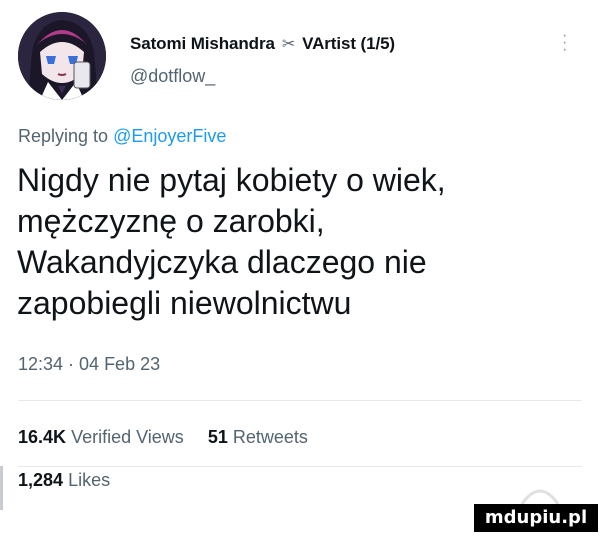 Image resolution: width=600 pixels, height=537 pixels. Describe the element at coordinates (184, 303) in the screenshot. I see `tweet-text-line: zapobiegli niewolnictwu` at that location.